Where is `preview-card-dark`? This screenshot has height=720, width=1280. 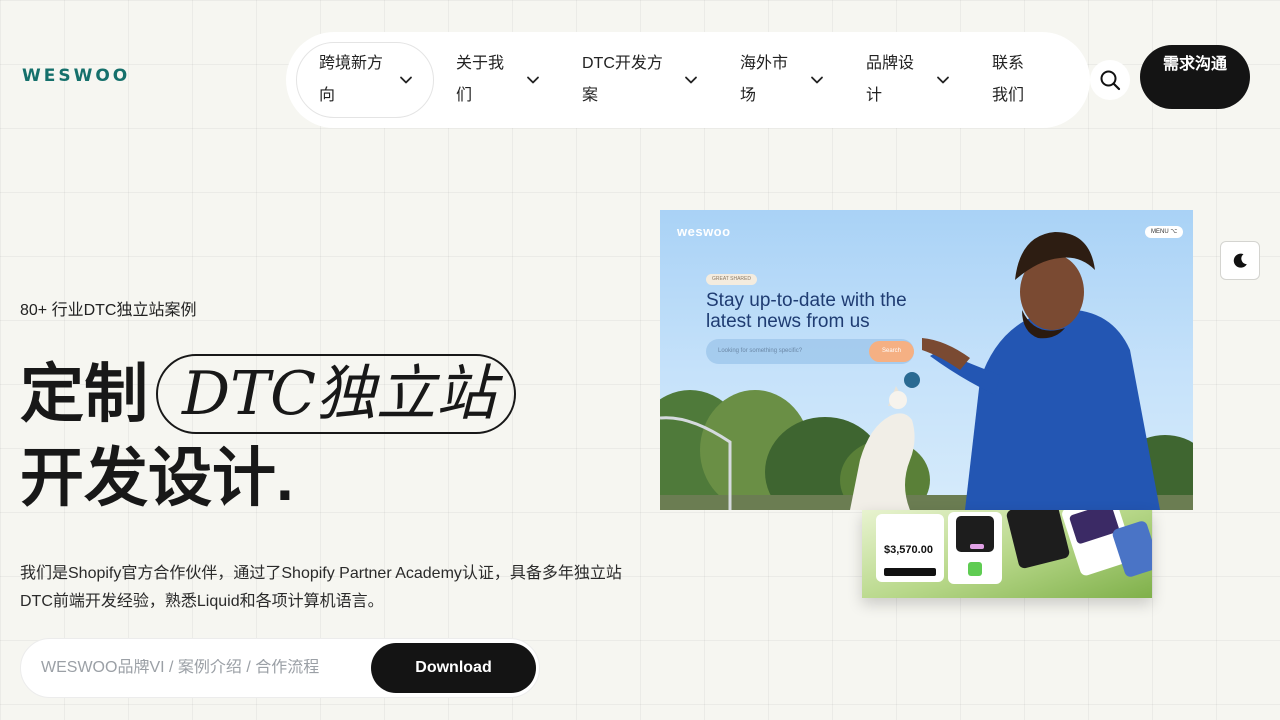 preview-card-dark is located at coordinates (1038, 540).